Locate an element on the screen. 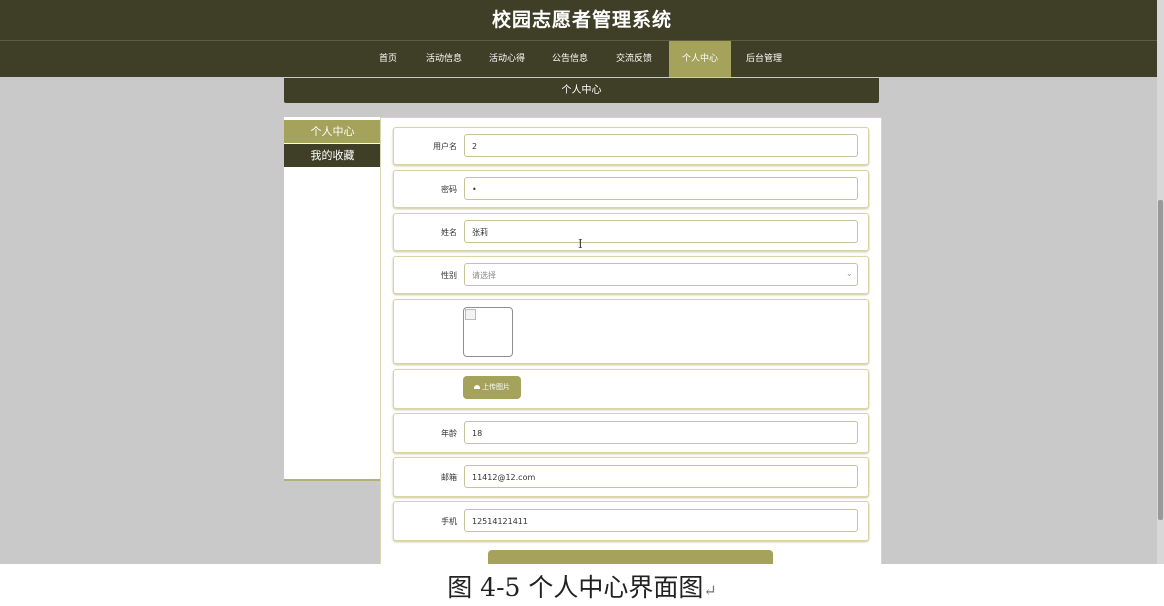 This screenshot has height=606, width=1164. main-nav: 首页 活动信息 活动心得 公告信息 交流反馈 个人中心 后台管理 is located at coordinates (582, 59).